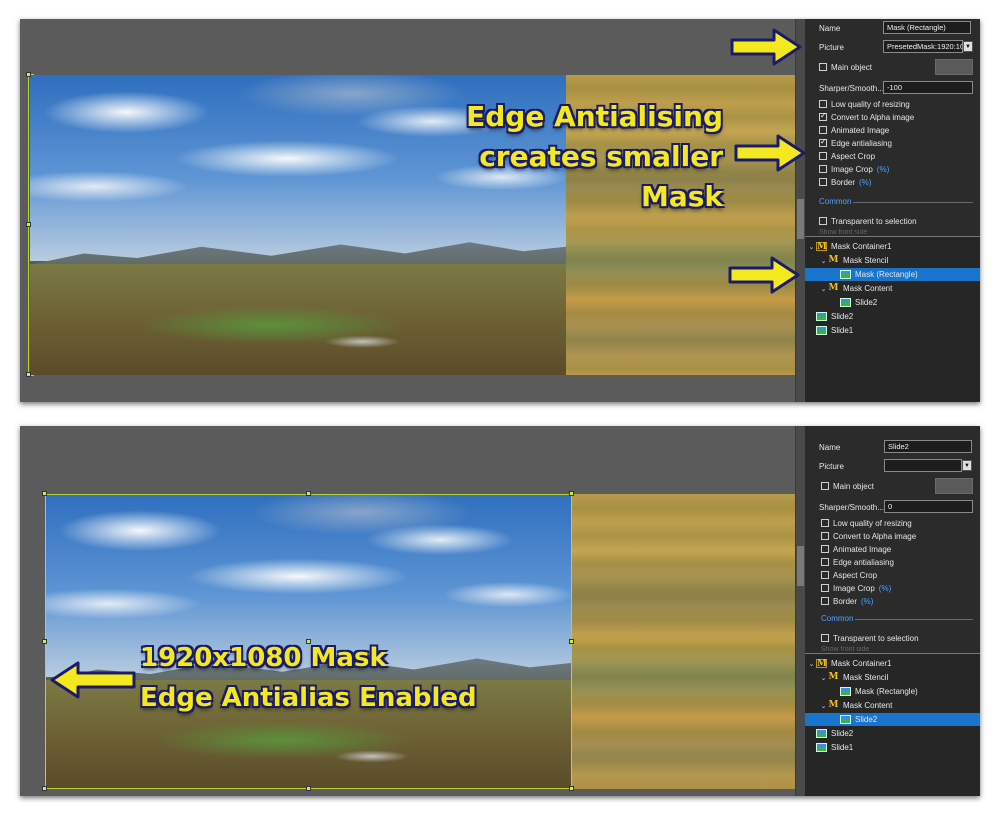  Describe the element at coordinates (594, 157) in the screenshot. I see `callout-text: Edge Antialising creates smaller Mask` at that location.